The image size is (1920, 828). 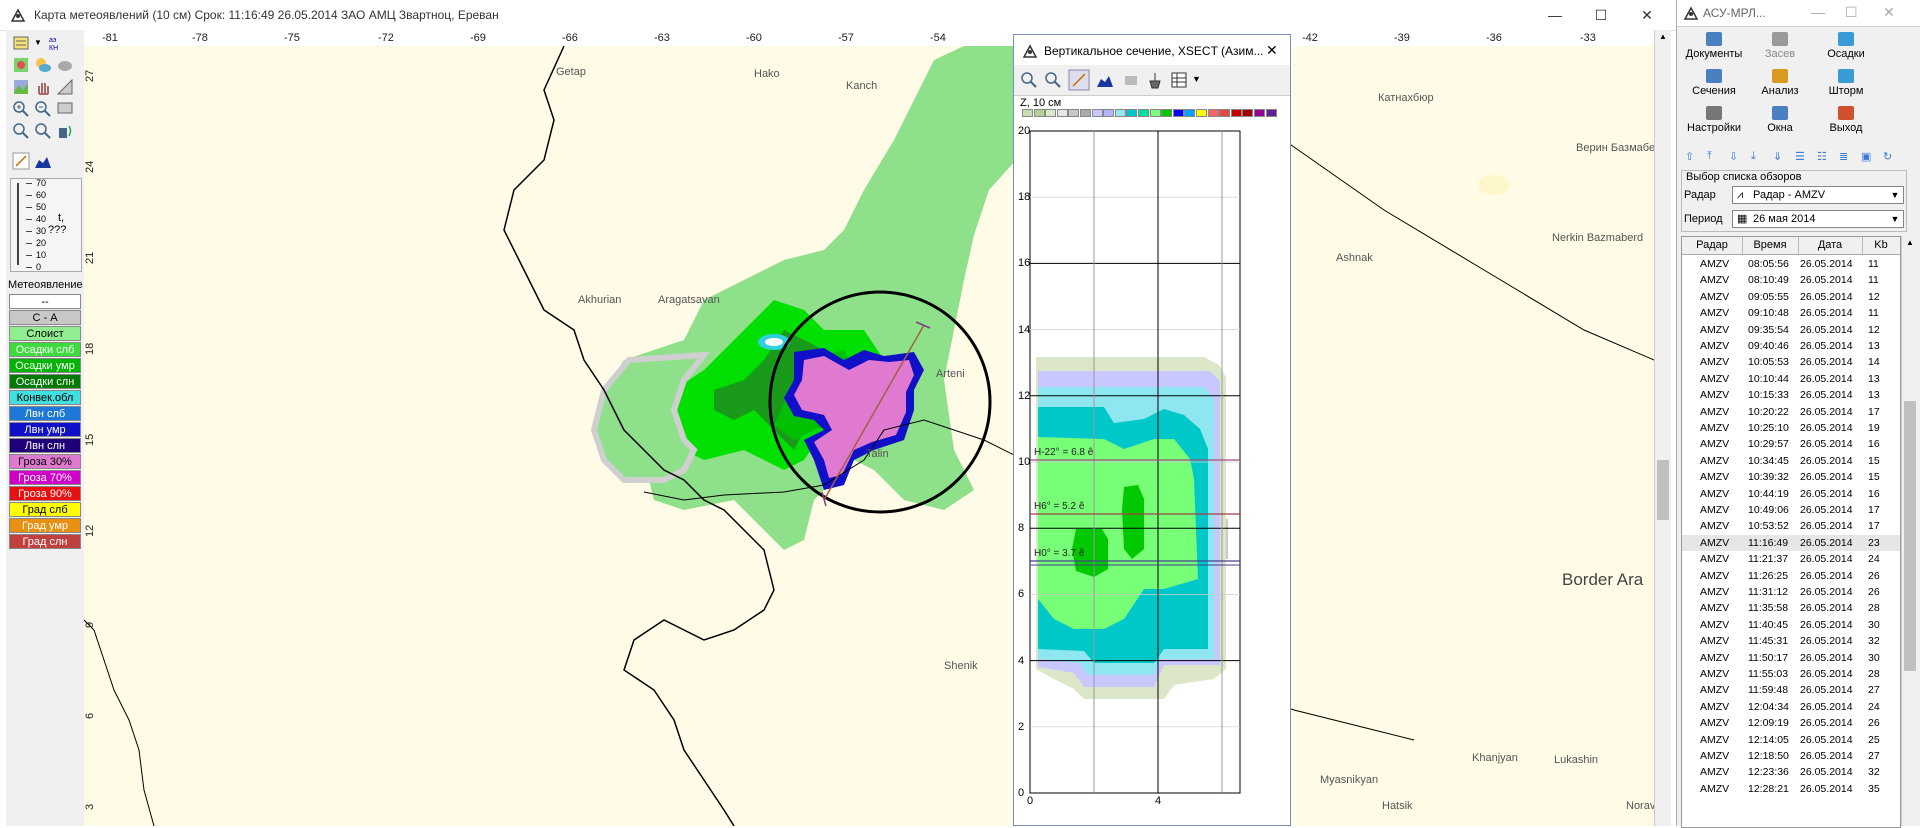 What do you see at coordinates (1851, 12) in the screenshot?
I see `maximize-button: ☐` at bounding box center [1851, 12].